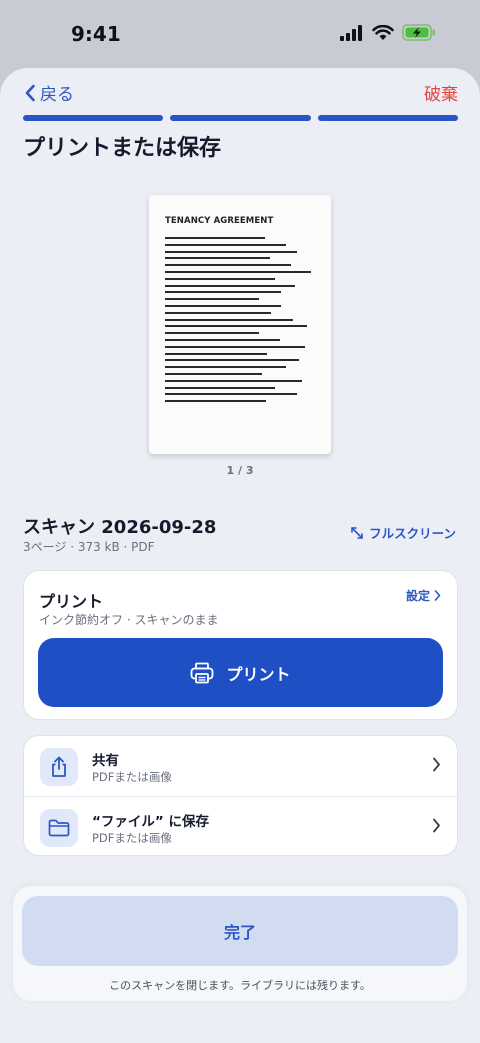 The image size is (480, 1043). What do you see at coordinates (412, 533) in the screenshot?
I see `fullscreen-label: フルスクリーン` at bounding box center [412, 533].